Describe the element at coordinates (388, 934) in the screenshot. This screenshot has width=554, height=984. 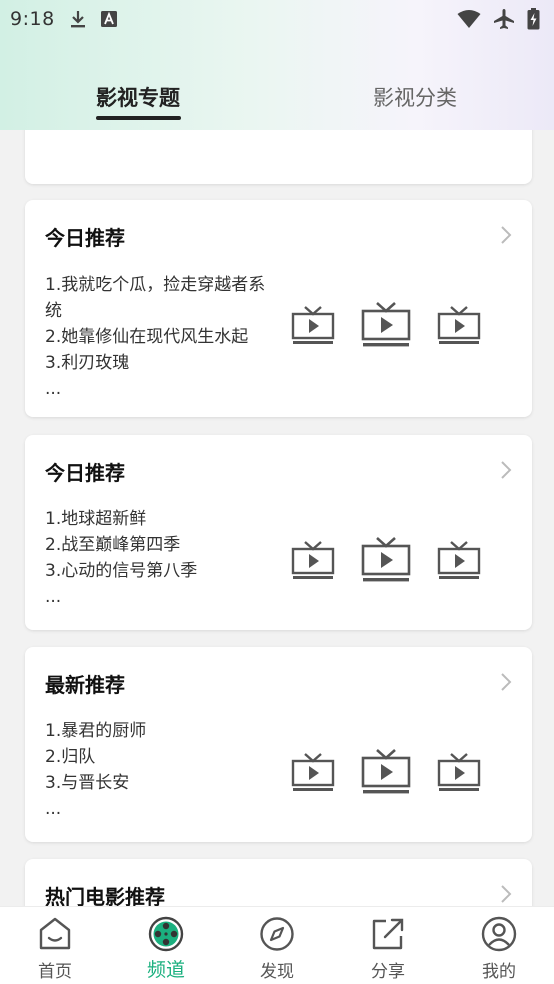
I see `share-icon` at that location.